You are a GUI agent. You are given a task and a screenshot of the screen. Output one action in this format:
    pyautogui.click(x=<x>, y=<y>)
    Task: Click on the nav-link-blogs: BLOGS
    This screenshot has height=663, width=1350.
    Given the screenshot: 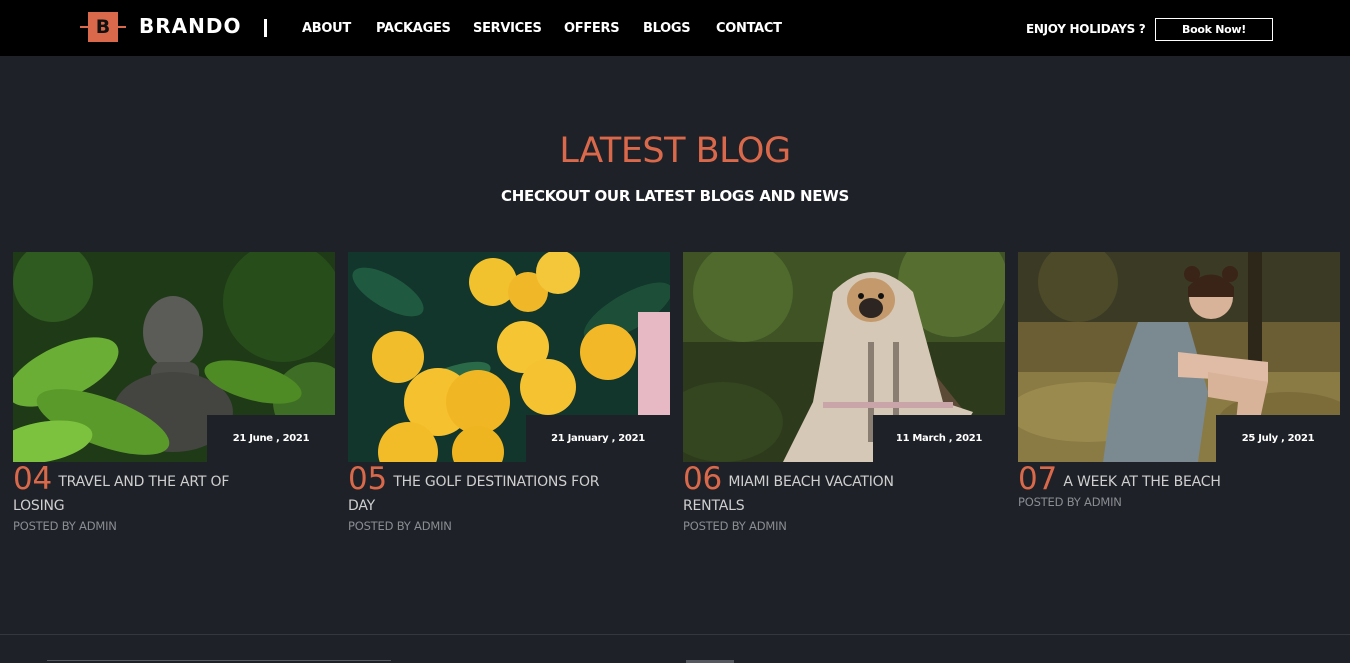 What is the action you would take?
    pyautogui.click(x=667, y=28)
    